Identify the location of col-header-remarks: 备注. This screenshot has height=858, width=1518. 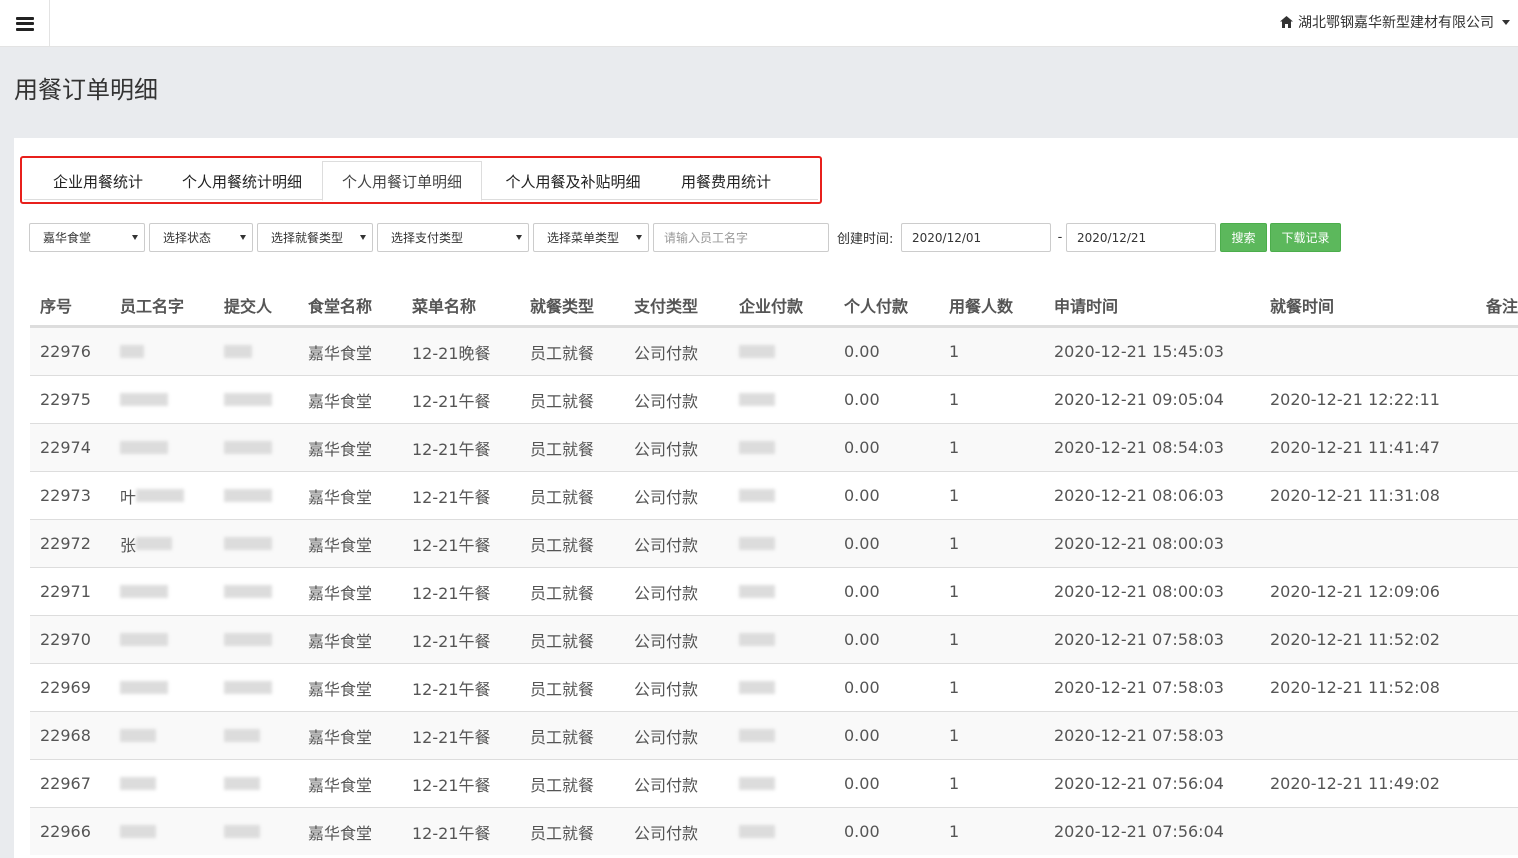
(1502, 305).